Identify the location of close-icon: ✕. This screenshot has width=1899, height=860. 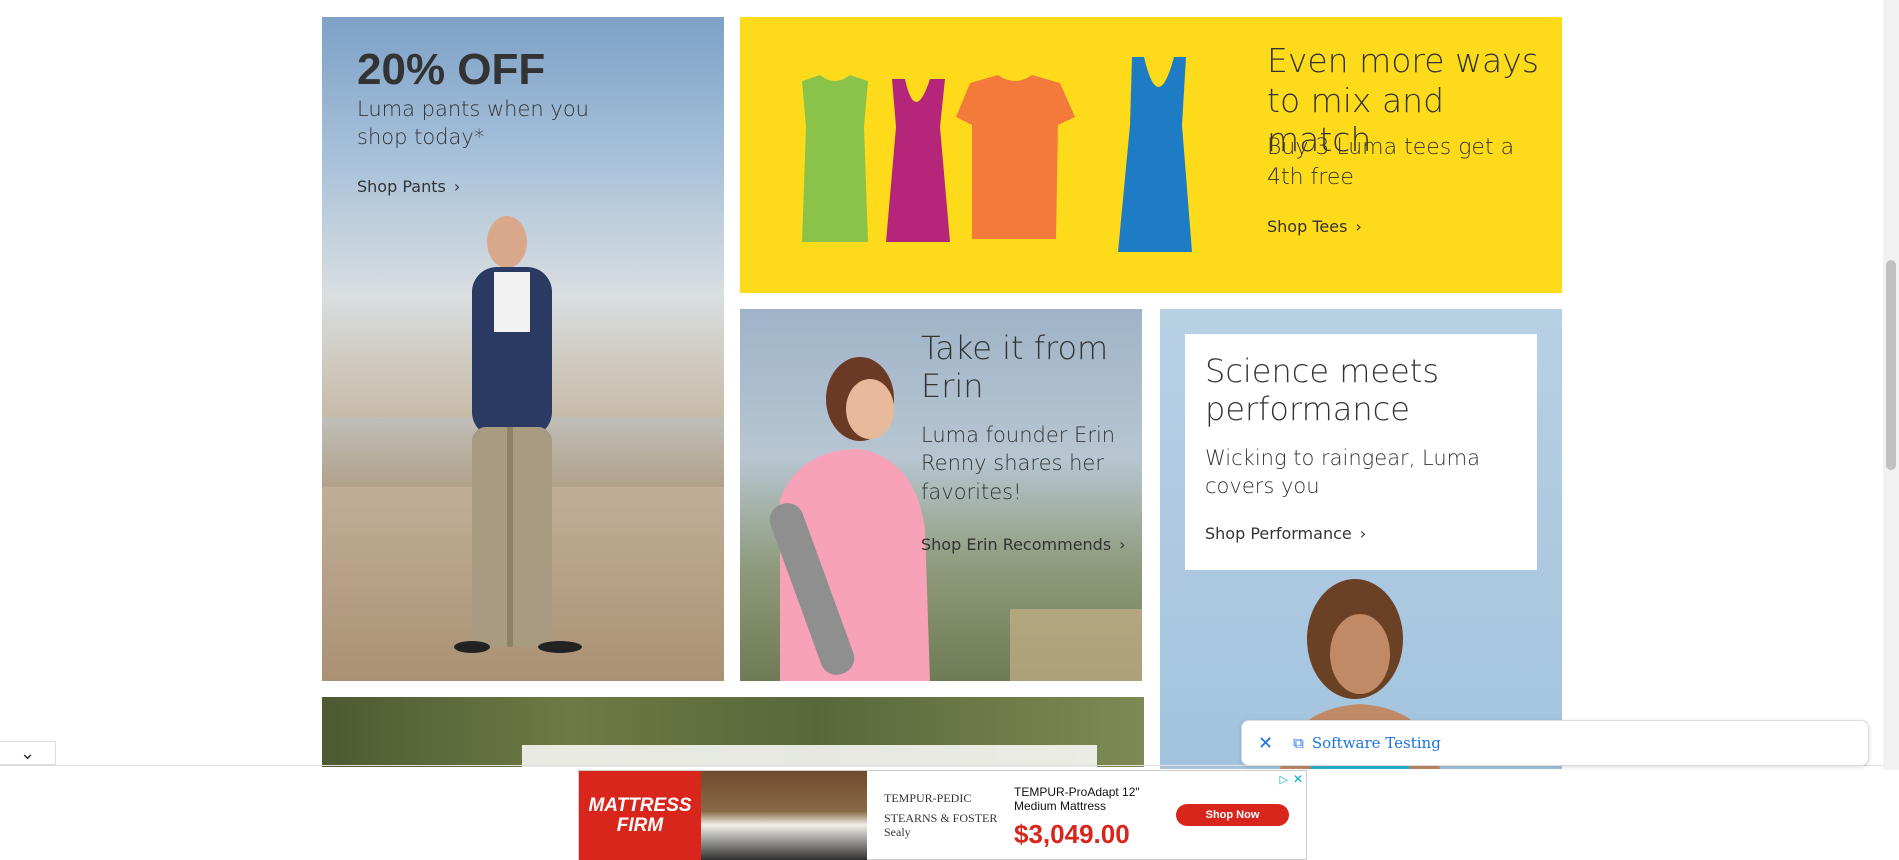
(1265, 743).